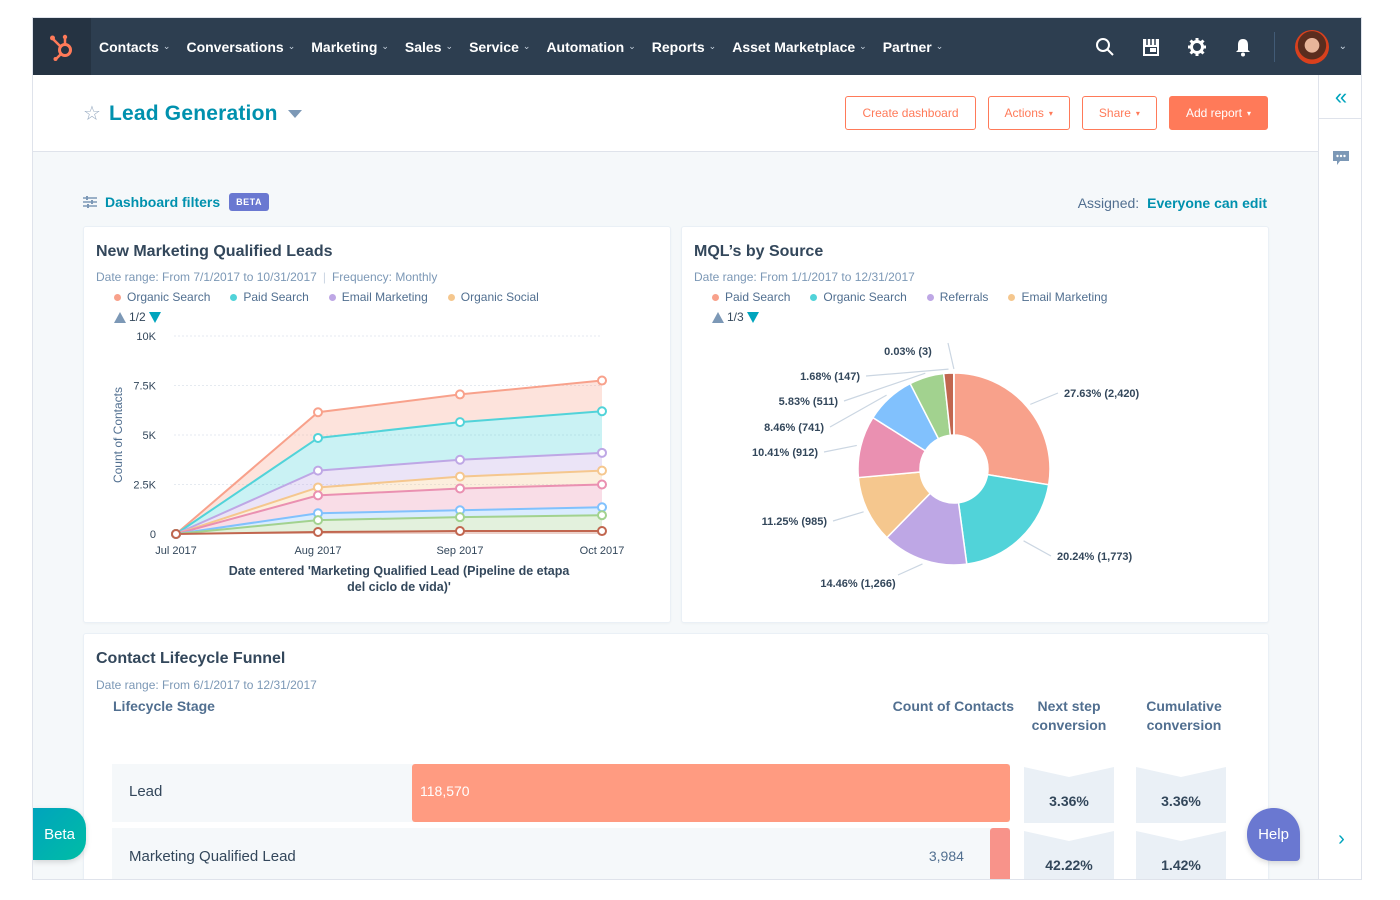  What do you see at coordinates (908, 352) in the screenshot?
I see `slice-label: 0.03% (3)` at bounding box center [908, 352].